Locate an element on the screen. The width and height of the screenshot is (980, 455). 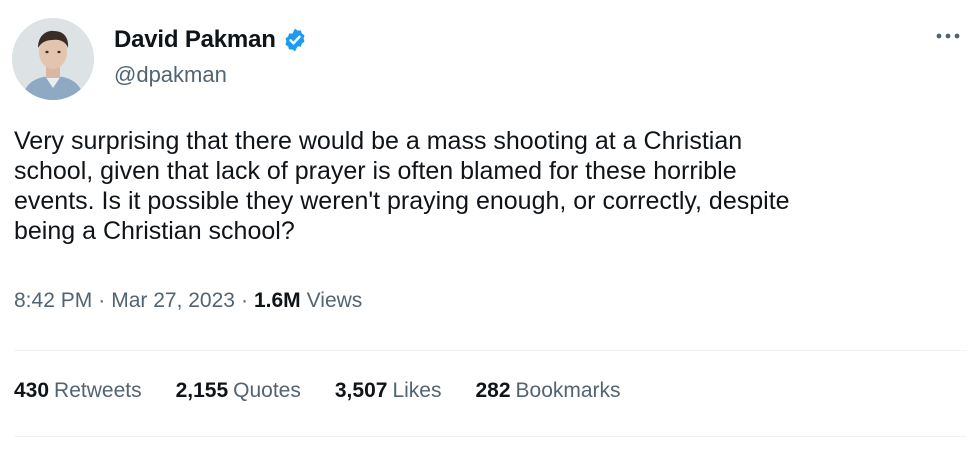
likes-label: Likes is located at coordinates (417, 390).